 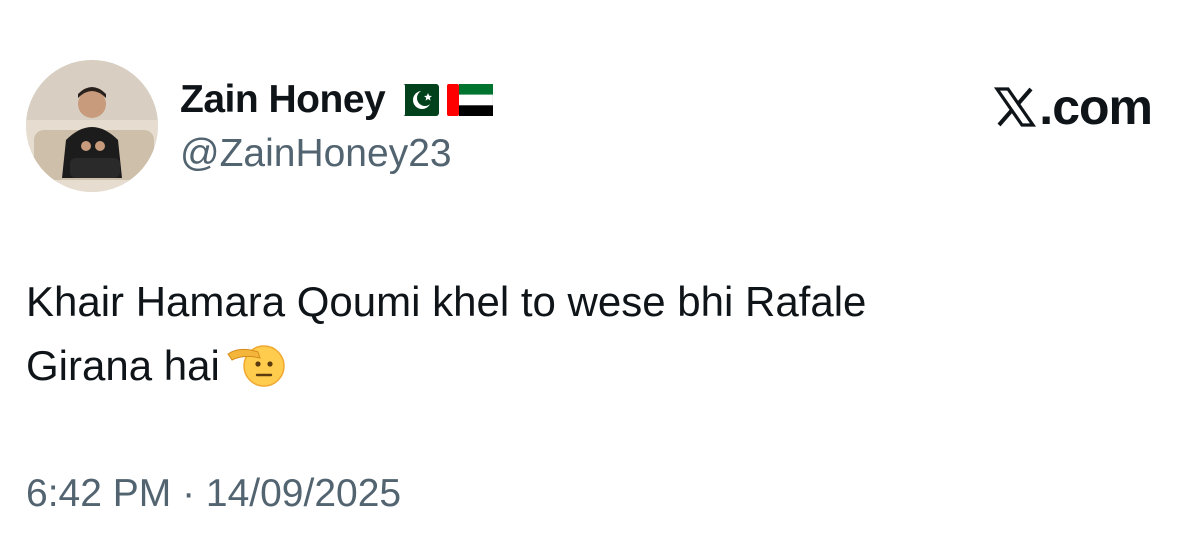 What do you see at coordinates (92, 126) in the screenshot?
I see `avatar` at bounding box center [92, 126].